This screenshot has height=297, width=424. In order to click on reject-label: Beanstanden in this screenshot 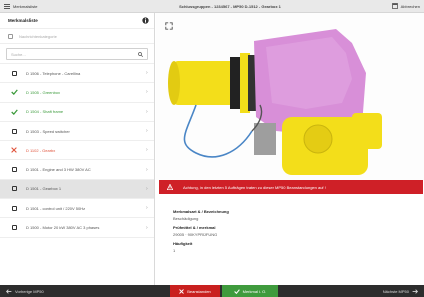, I will do `click(199, 291)`.